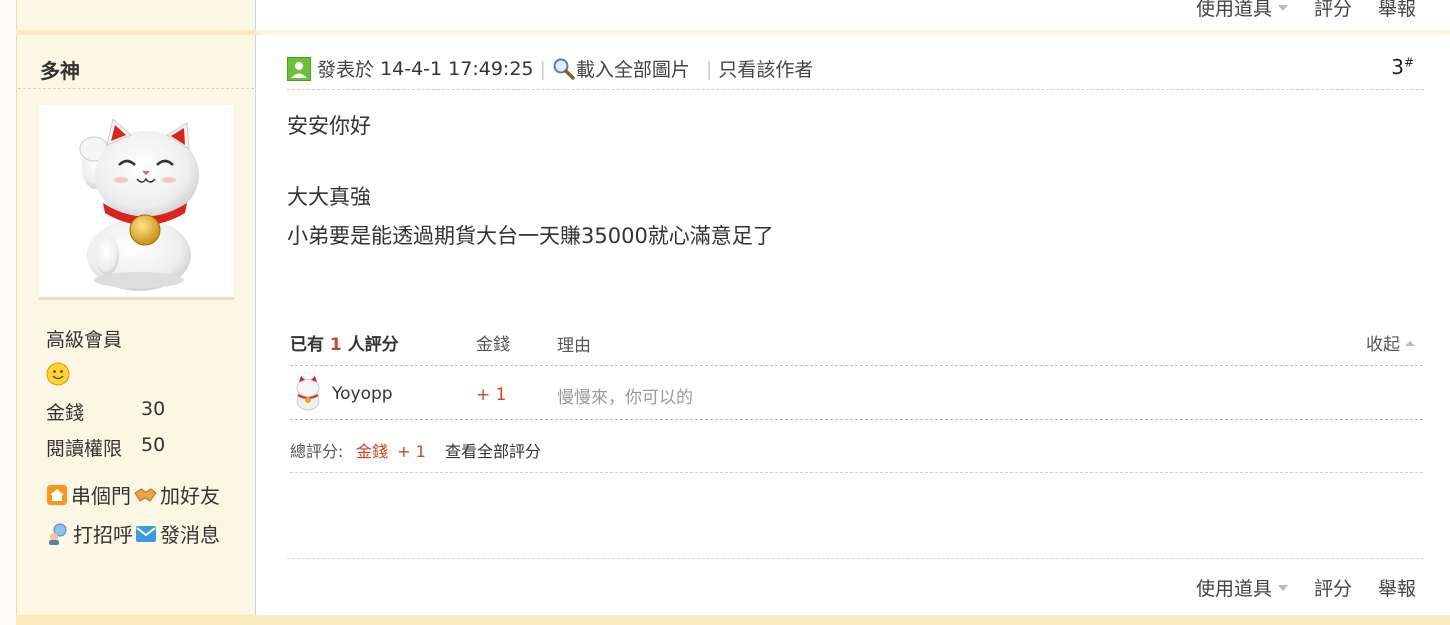 The width and height of the screenshot is (1450, 625). Describe the element at coordinates (146, 533) in the screenshot. I see `envelope-icon` at that location.